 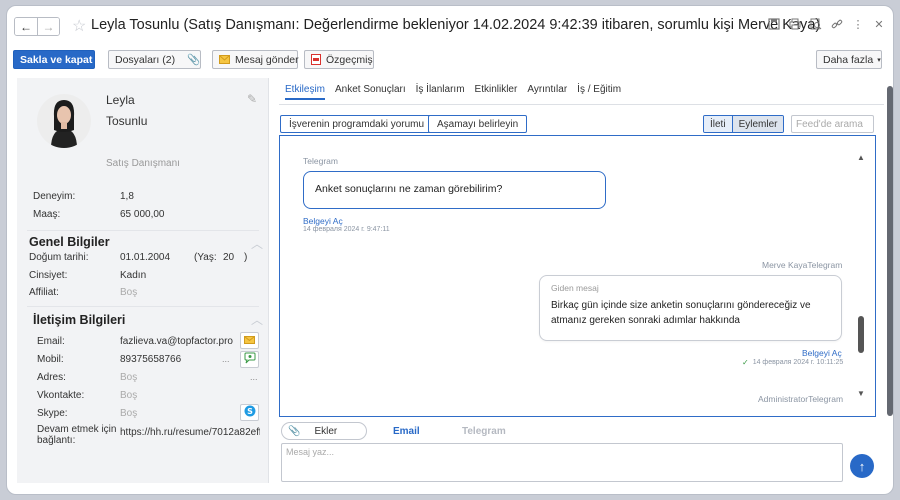 What do you see at coordinates (454, 190) in the screenshot?
I see `incoming-message-bubble: Anket sonuçlarını ne zaman görebilirim?` at bounding box center [454, 190].